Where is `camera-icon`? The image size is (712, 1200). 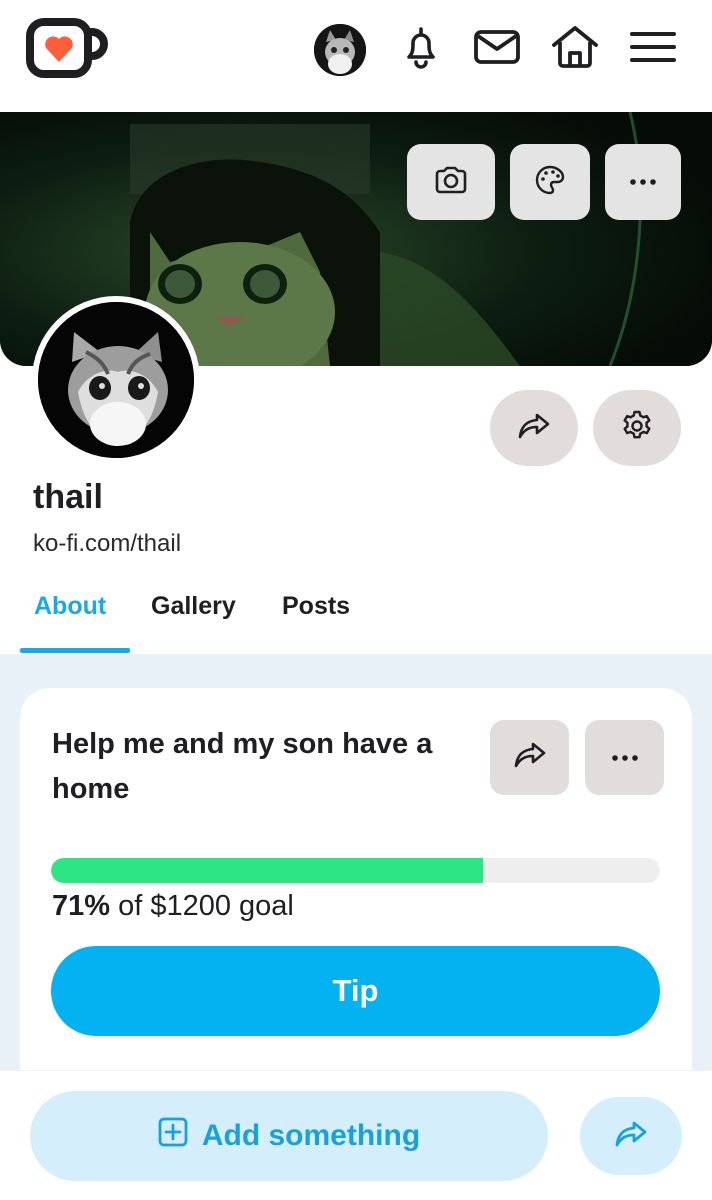
camera-icon is located at coordinates (451, 182).